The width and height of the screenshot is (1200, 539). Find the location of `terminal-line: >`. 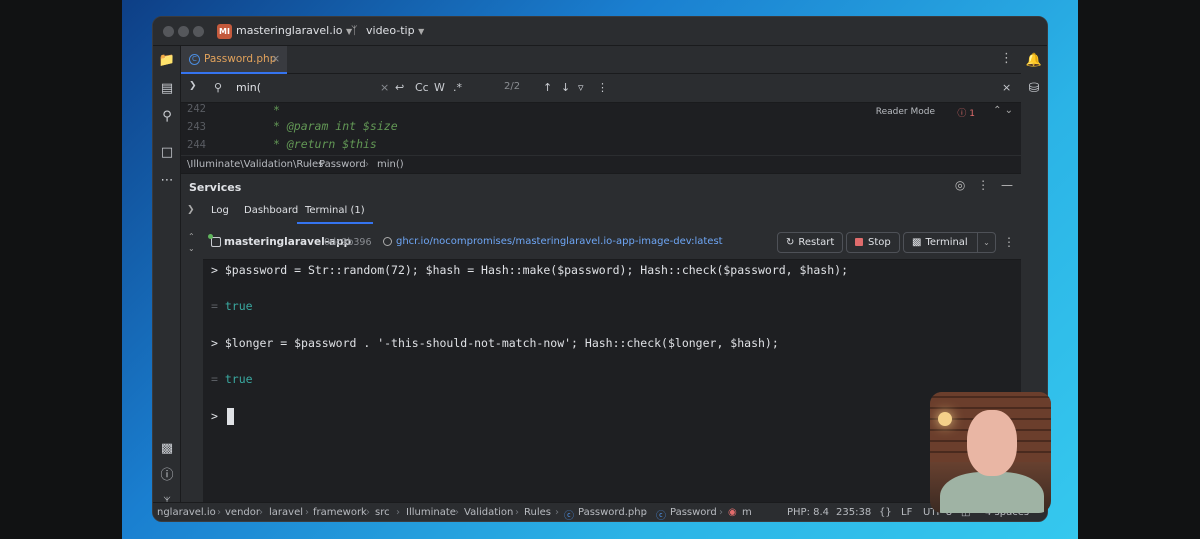

terminal-line: > is located at coordinates (214, 416).